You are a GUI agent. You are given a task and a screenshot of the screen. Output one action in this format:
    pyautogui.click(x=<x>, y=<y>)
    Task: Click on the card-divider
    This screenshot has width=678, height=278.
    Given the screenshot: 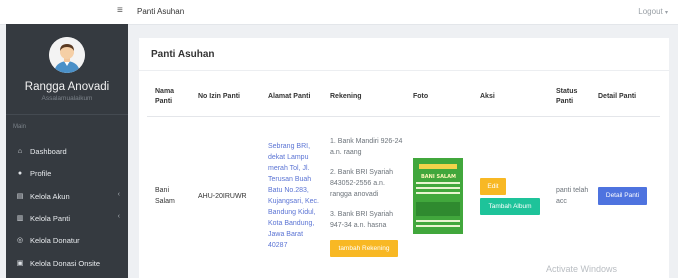 What is the action you would take?
    pyautogui.click(x=404, y=70)
    